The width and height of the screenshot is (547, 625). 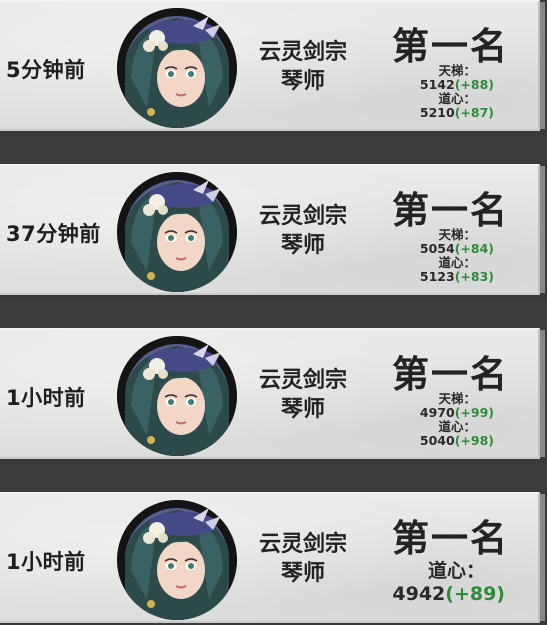 I want to click on ladder-score: 5054, so click(x=437, y=248).